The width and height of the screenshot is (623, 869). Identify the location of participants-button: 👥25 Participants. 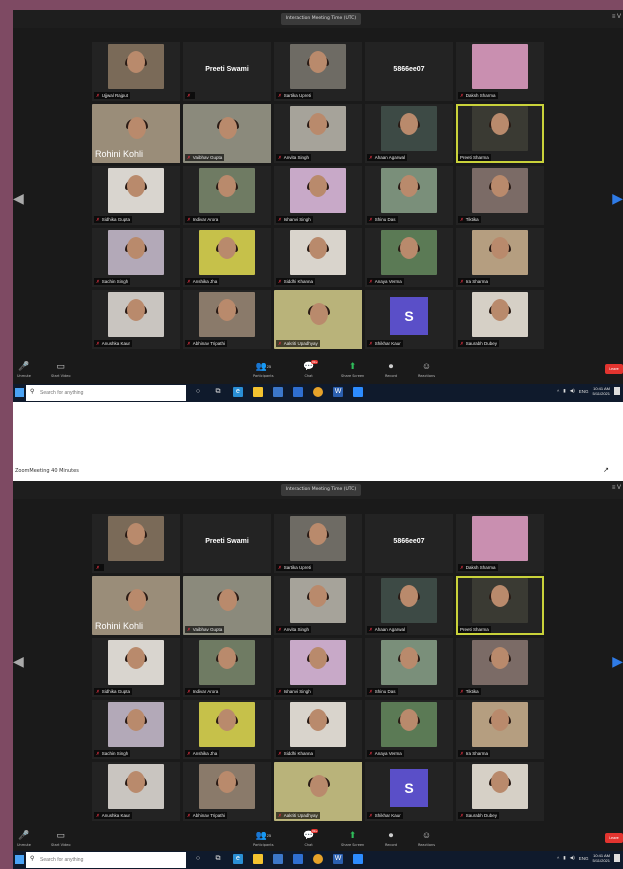
(263, 838).